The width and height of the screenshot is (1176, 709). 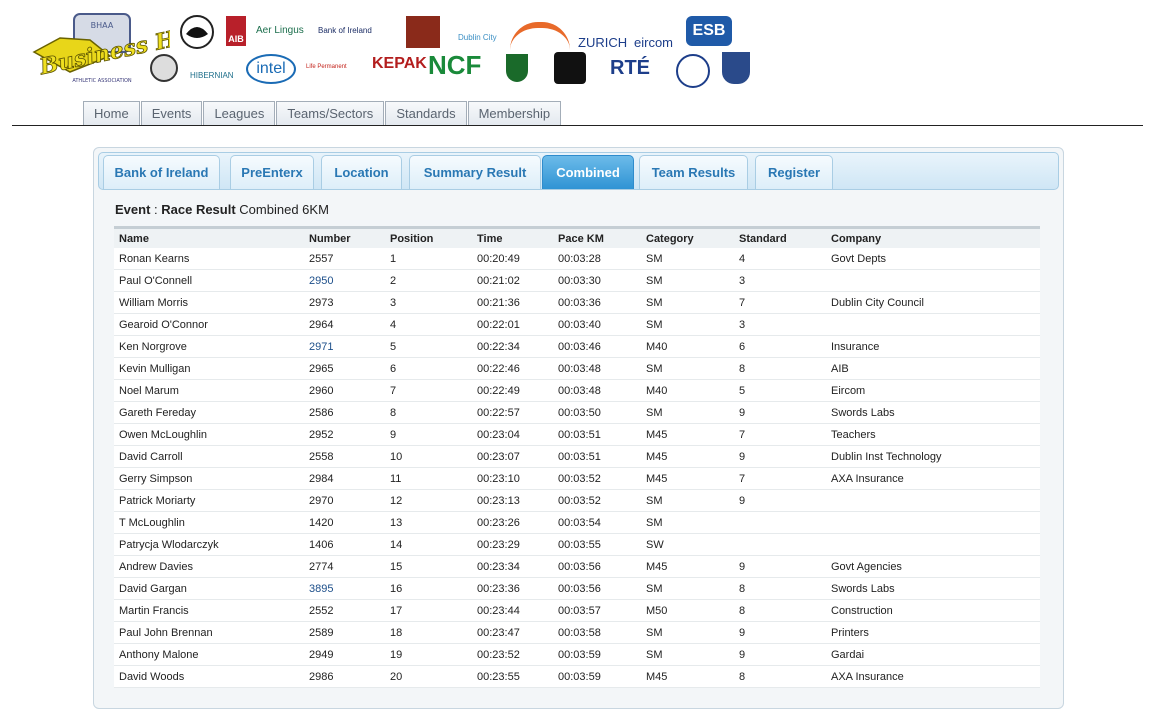 What do you see at coordinates (588, 172) in the screenshot?
I see `tab-combined: Combined` at bounding box center [588, 172].